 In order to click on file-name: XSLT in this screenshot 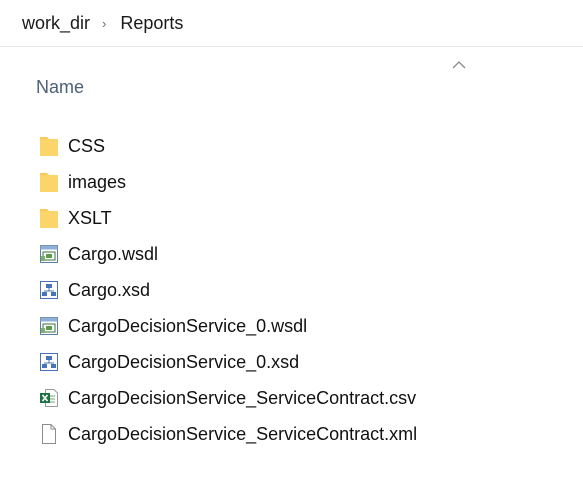, I will do `click(90, 217)`.